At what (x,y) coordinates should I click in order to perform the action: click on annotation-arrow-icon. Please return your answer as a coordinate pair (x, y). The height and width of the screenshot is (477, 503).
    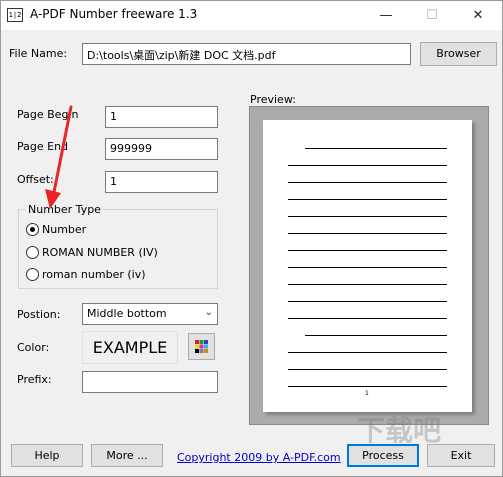
    Looking at the image, I should click on (59, 157).